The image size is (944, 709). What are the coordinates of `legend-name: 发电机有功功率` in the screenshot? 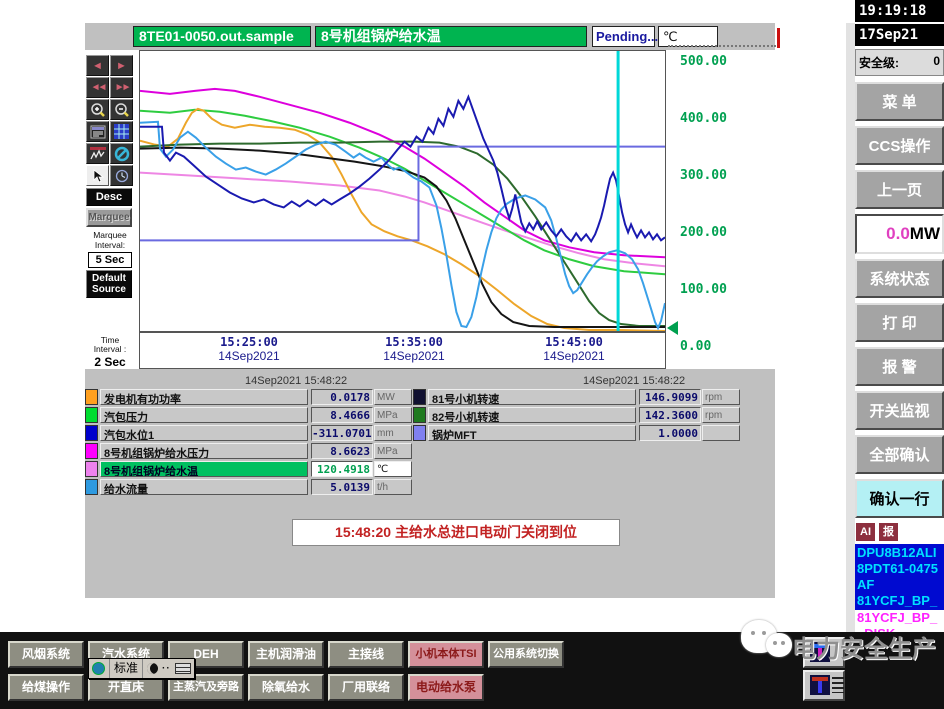 It's located at (204, 397).